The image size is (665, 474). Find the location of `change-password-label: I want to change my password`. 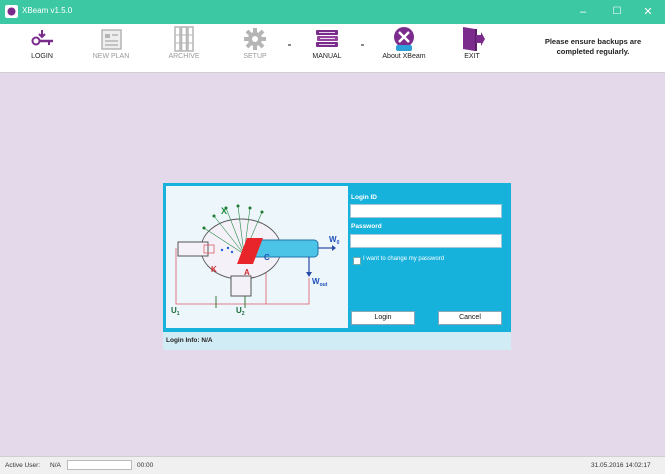

change-password-label: I want to change my password is located at coordinates (403, 259).